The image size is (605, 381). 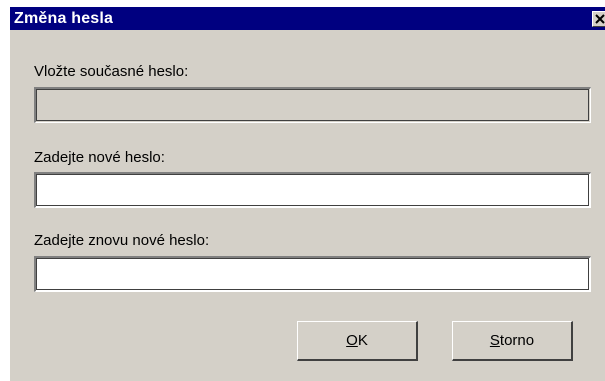 I want to click on new-password-label: Zadejte nové heslo:, so click(x=99, y=157).